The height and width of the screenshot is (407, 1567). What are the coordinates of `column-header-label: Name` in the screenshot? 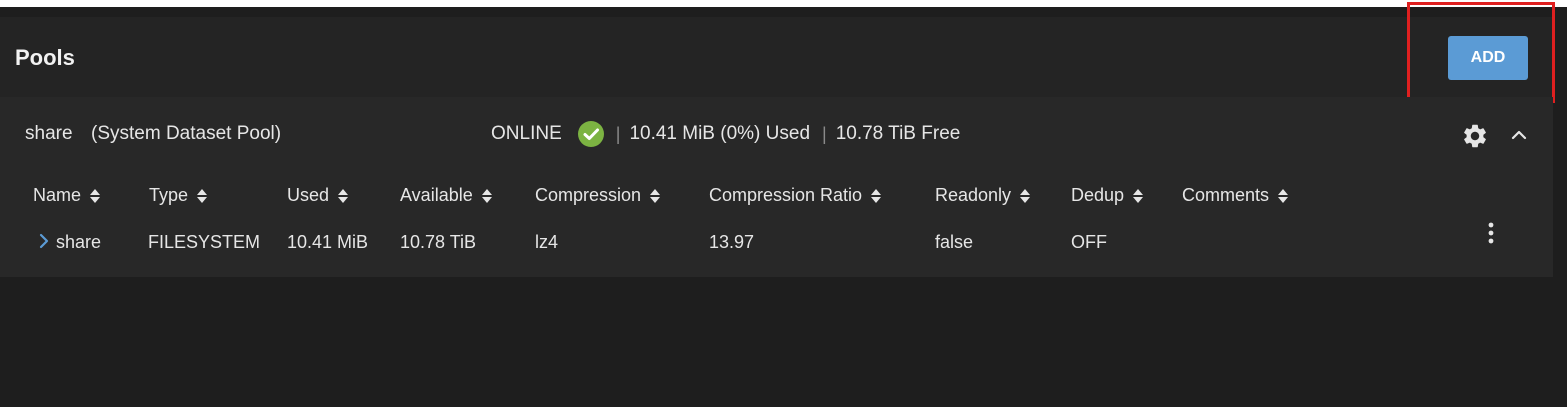 It's located at (57, 195).